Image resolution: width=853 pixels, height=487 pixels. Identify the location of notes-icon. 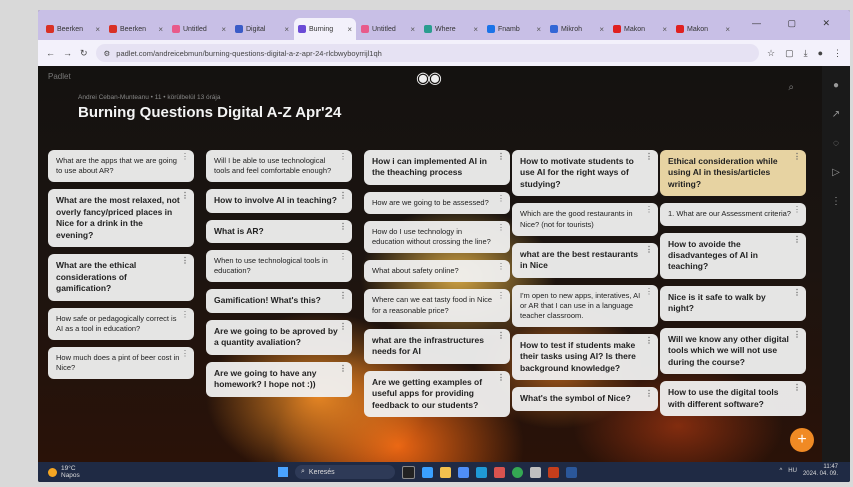
(535, 472).